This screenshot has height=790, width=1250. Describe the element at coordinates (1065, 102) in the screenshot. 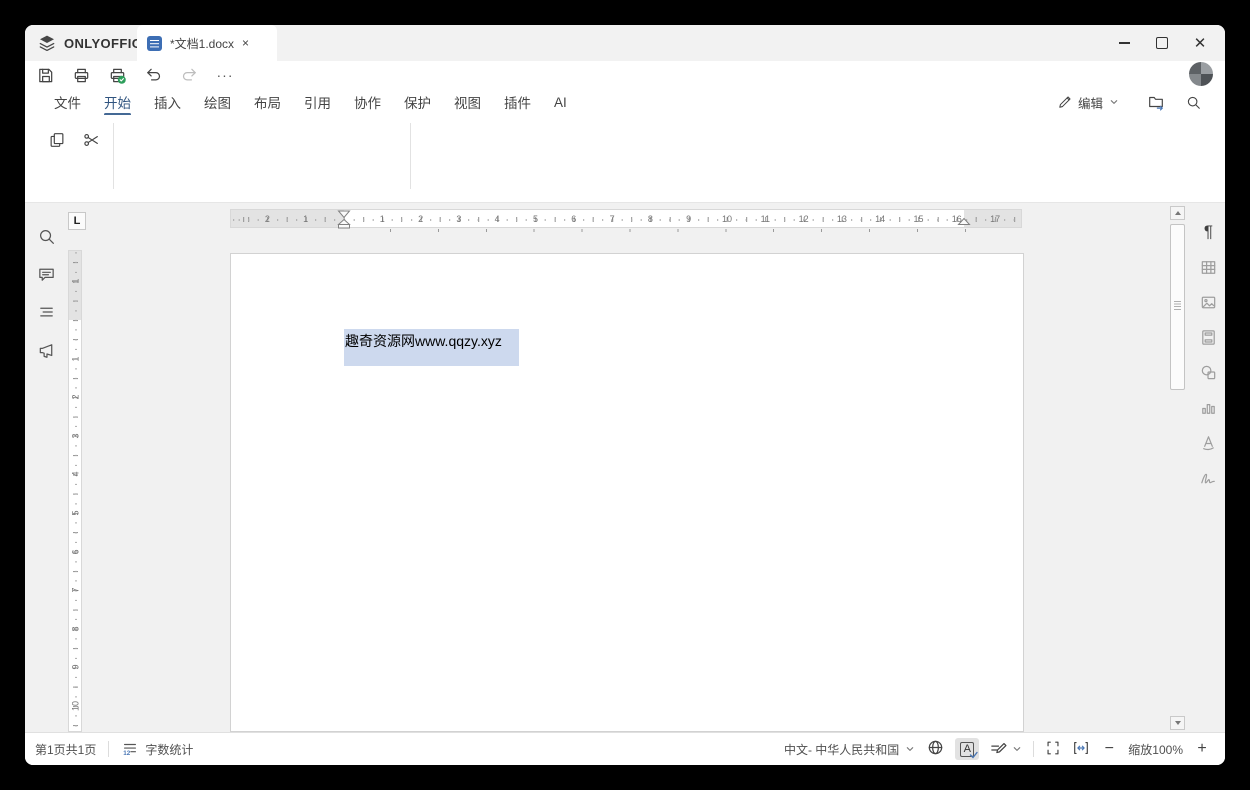

I see `pencil-icon` at that location.